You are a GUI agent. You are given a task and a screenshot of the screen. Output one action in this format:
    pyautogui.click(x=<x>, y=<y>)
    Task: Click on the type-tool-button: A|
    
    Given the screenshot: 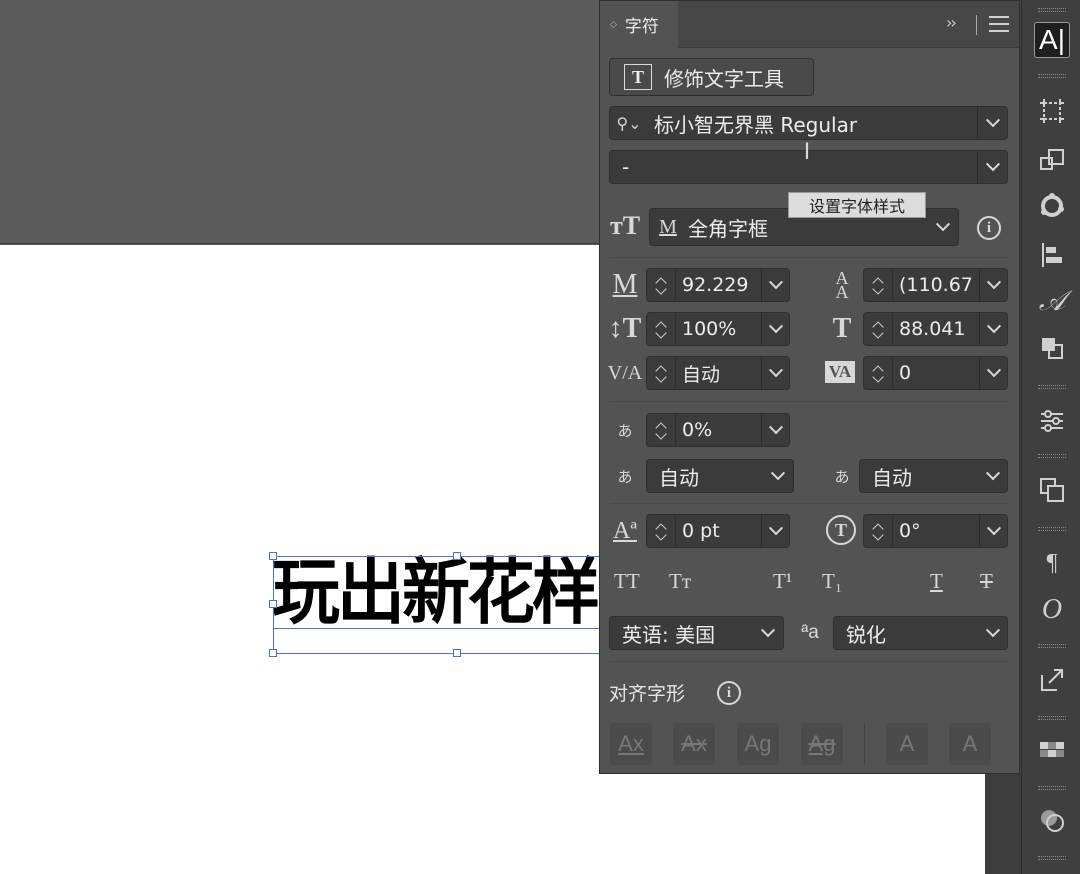 What is the action you would take?
    pyautogui.click(x=1052, y=40)
    